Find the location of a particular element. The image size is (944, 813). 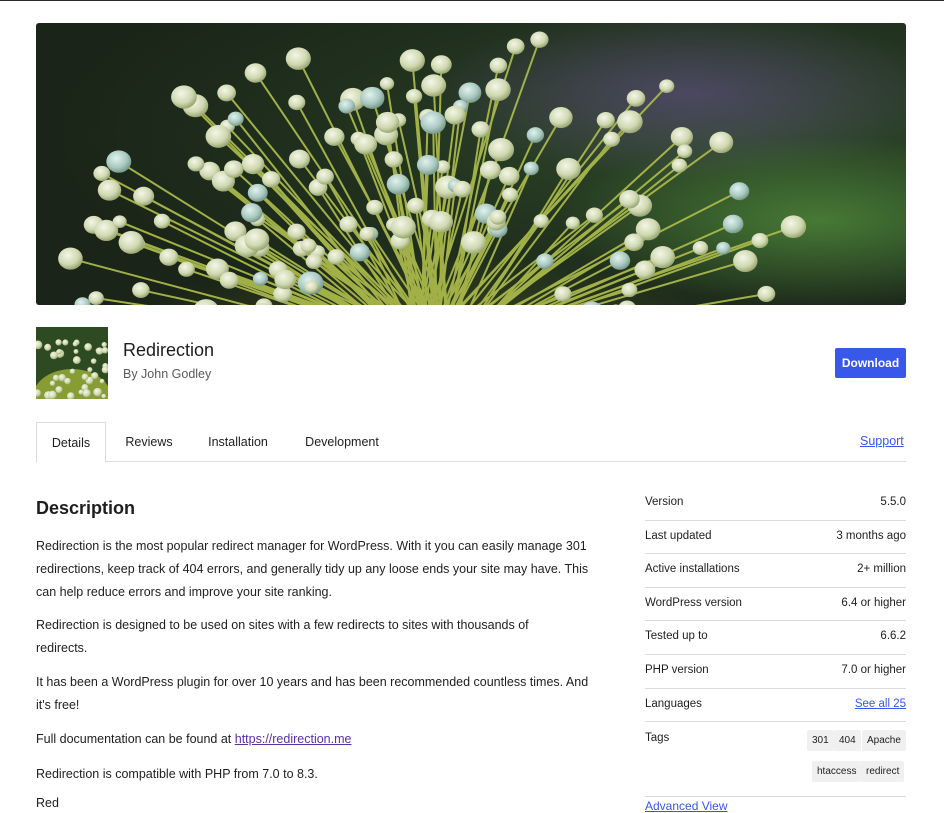

meta-value: 6.6.2 is located at coordinates (893, 636).